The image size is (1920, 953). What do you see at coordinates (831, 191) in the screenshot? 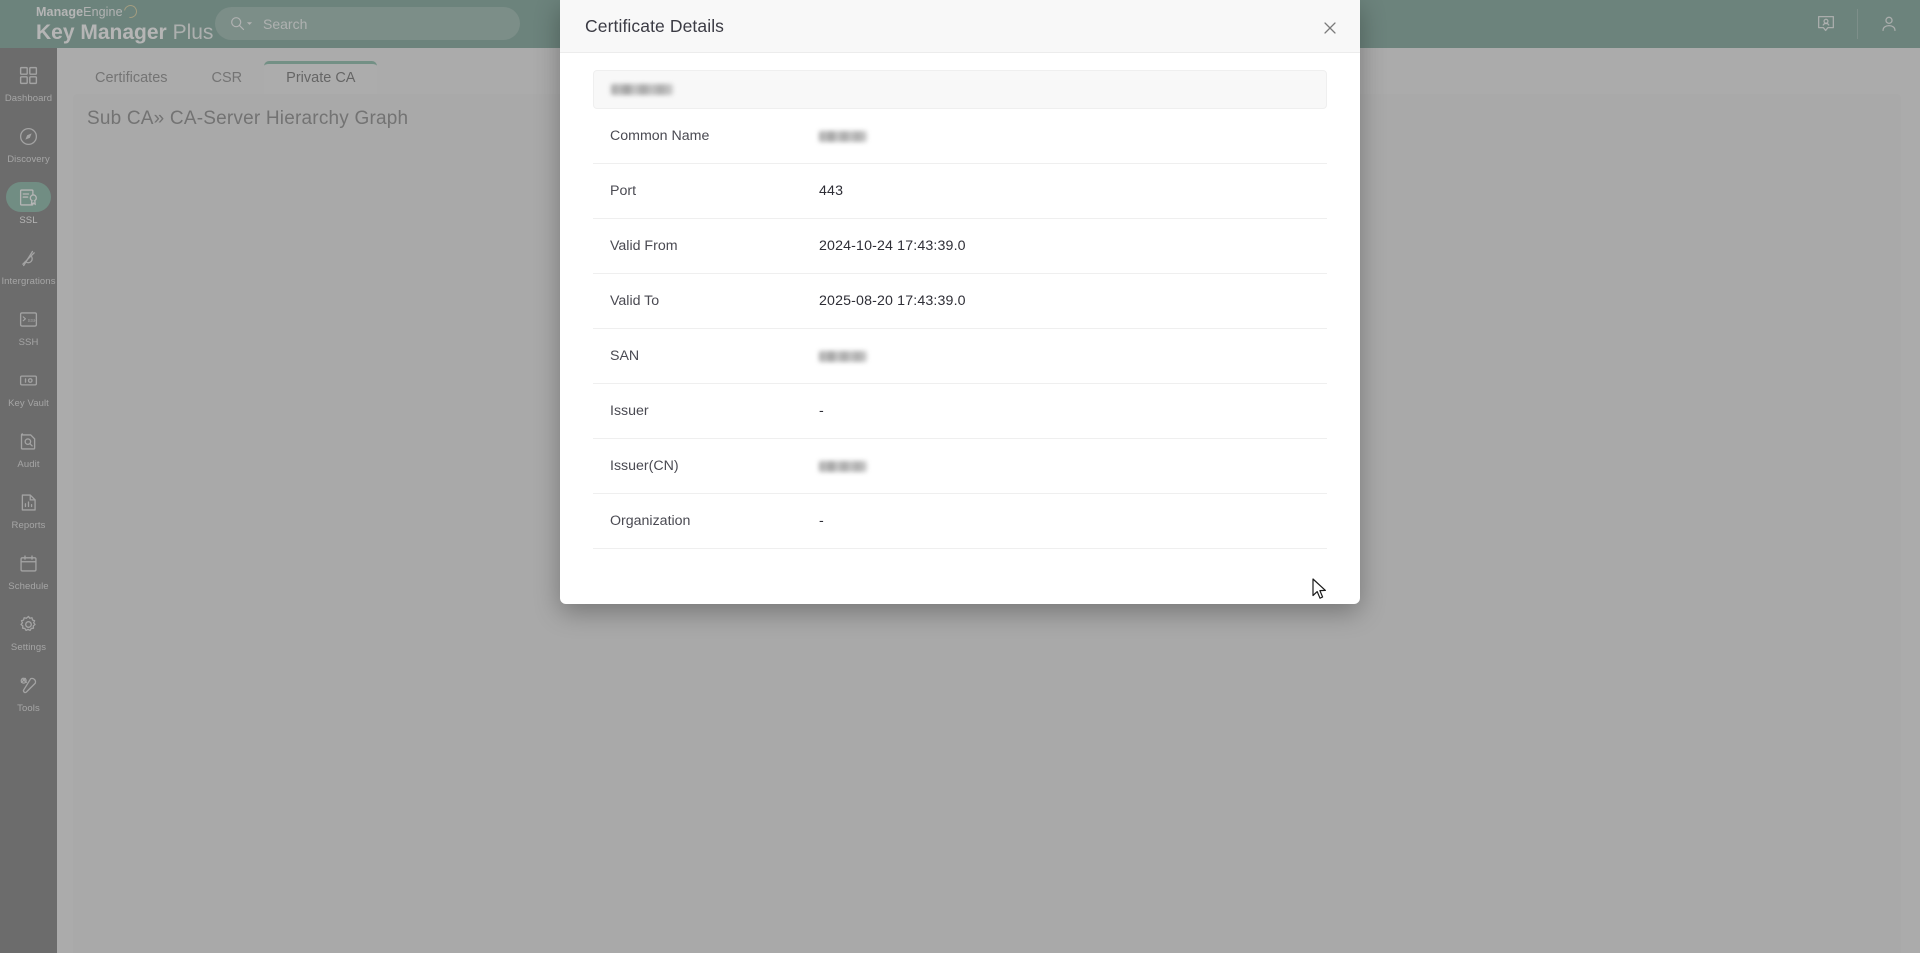
I see `row-value-port: 443` at bounding box center [831, 191].